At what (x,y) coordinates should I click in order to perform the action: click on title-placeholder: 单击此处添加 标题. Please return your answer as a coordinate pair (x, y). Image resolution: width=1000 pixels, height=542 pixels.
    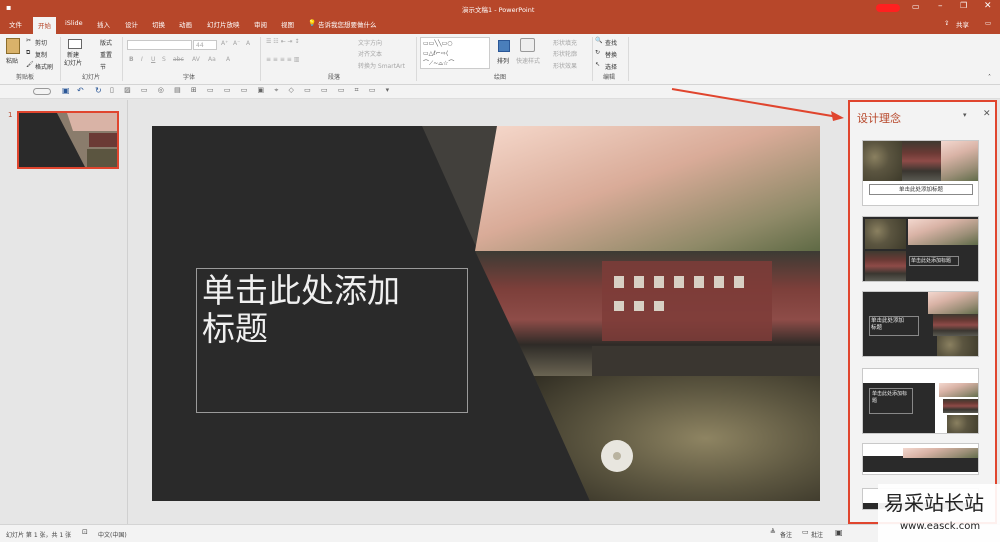
    Looking at the image, I should click on (332, 340).